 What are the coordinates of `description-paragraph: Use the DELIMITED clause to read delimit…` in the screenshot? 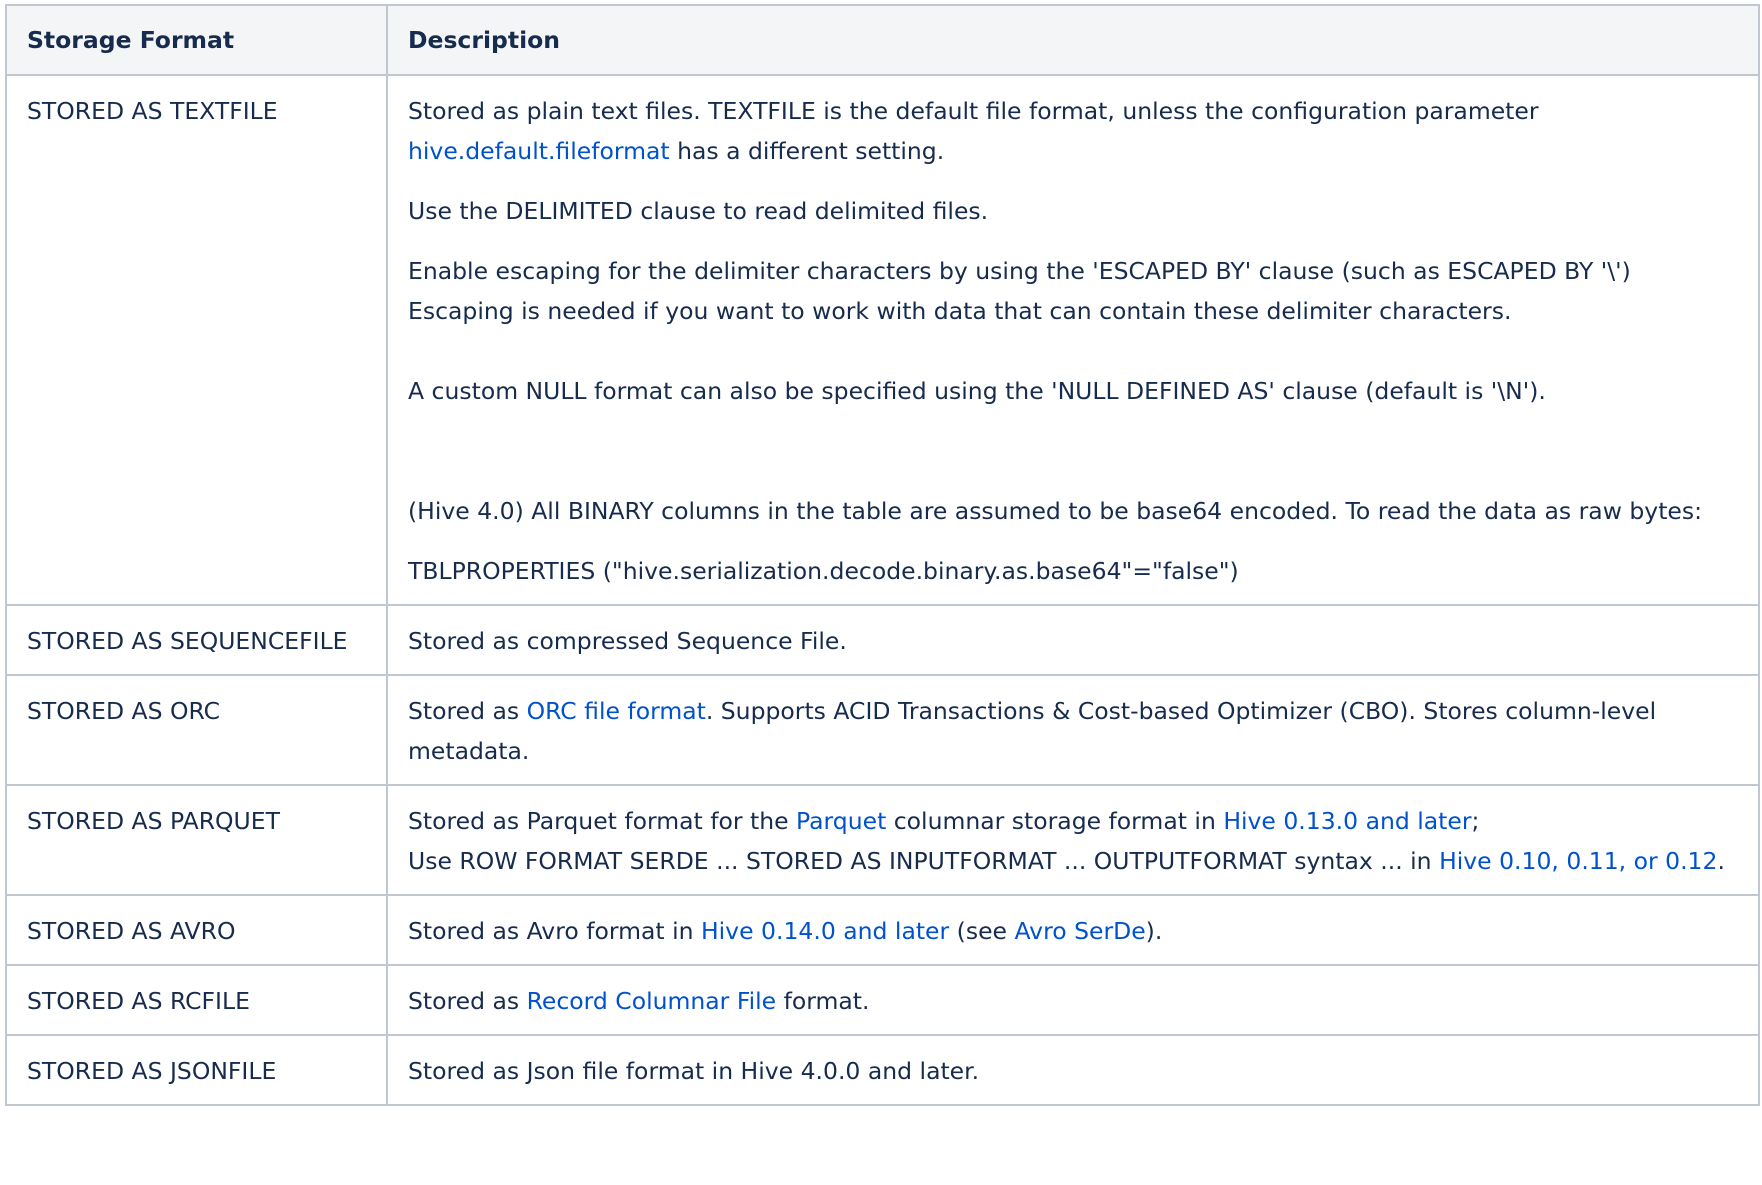 It's located at (698, 211).